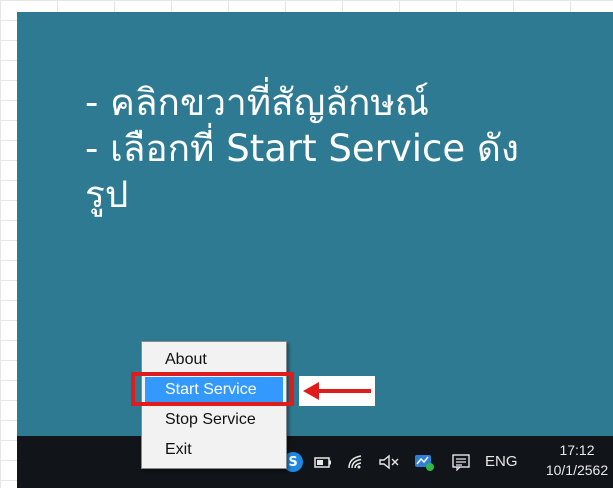  Describe the element at coordinates (302, 148) in the screenshot. I see `instruction-line-2: - เลือกที่ Start Service ดัง` at that location.